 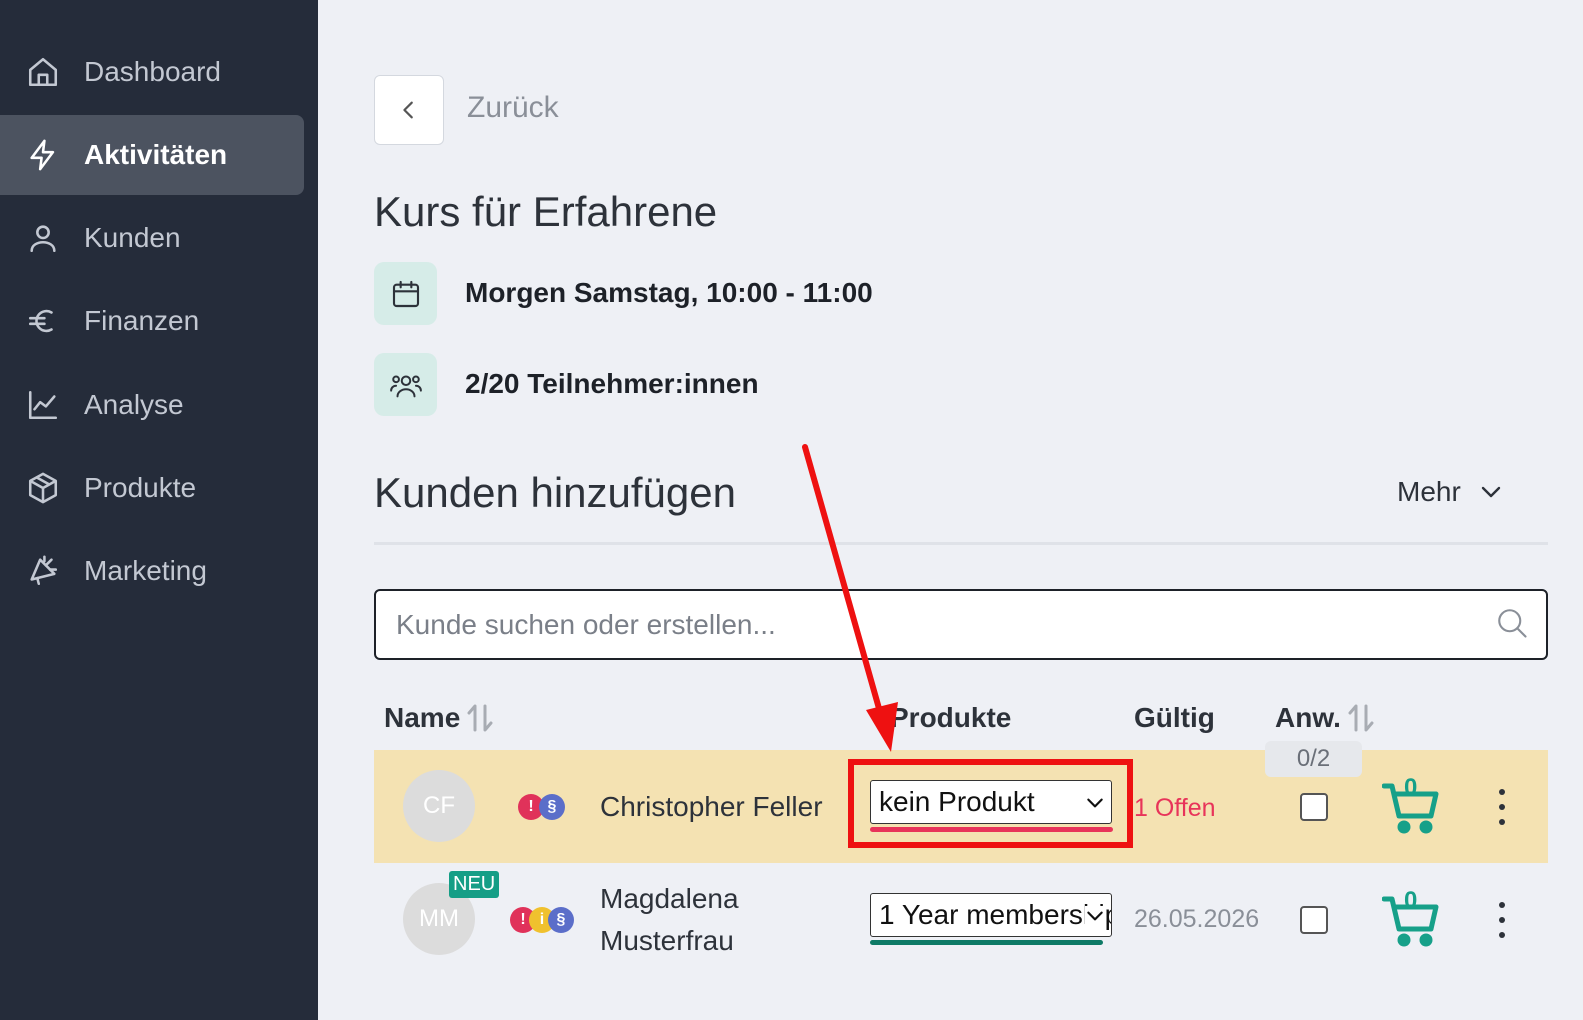 I want to click on event-datetime: Morgen Samstag, 10:00 - 11:00, so click(x=669, y=292).